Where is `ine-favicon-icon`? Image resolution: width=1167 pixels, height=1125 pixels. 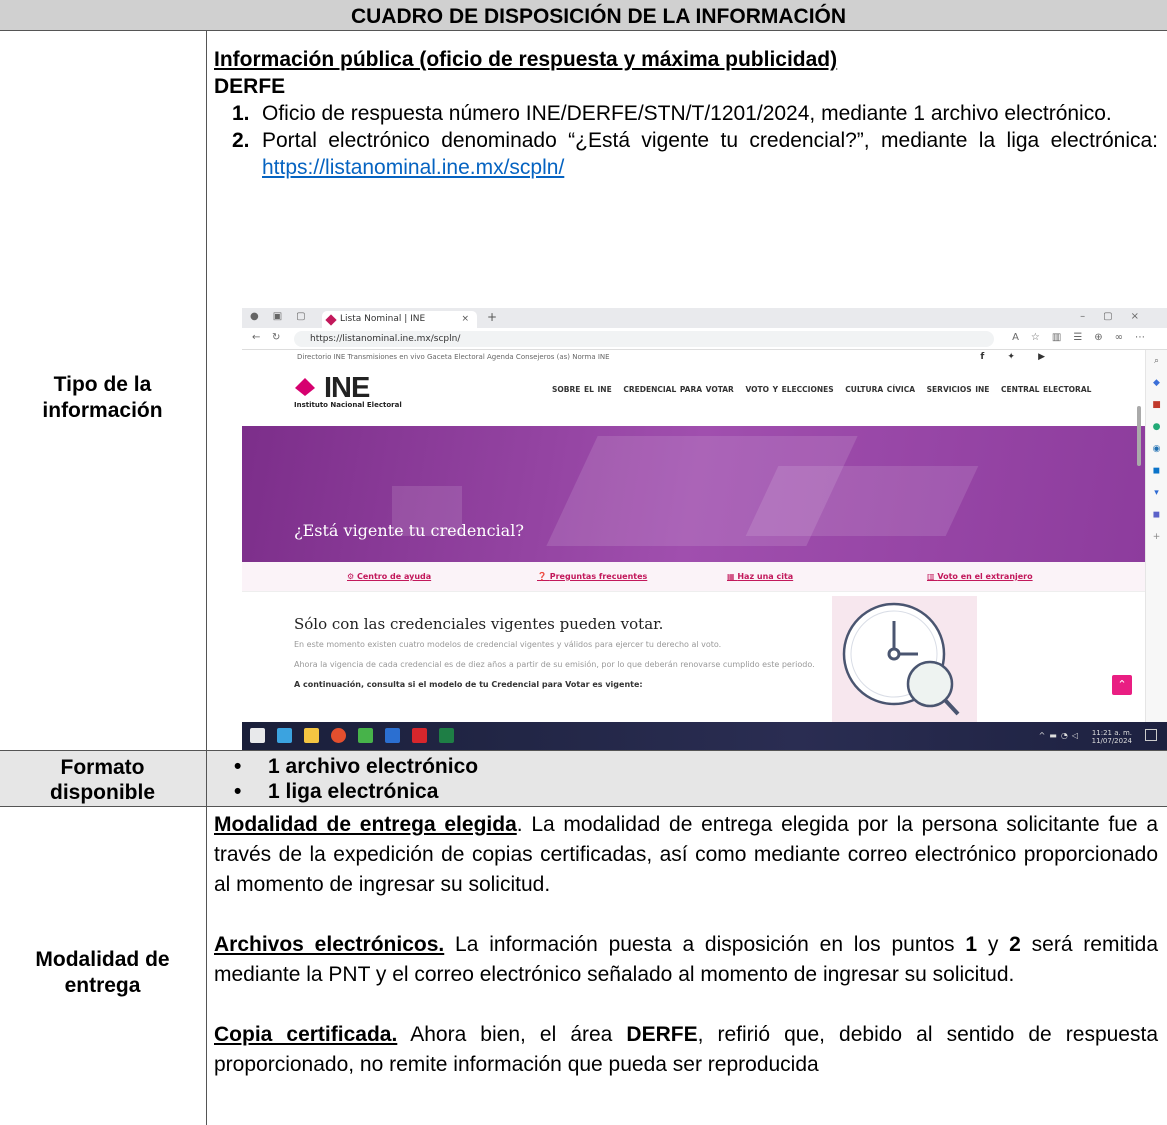 ine-favicon-icon is located at coordinates (331, 320).